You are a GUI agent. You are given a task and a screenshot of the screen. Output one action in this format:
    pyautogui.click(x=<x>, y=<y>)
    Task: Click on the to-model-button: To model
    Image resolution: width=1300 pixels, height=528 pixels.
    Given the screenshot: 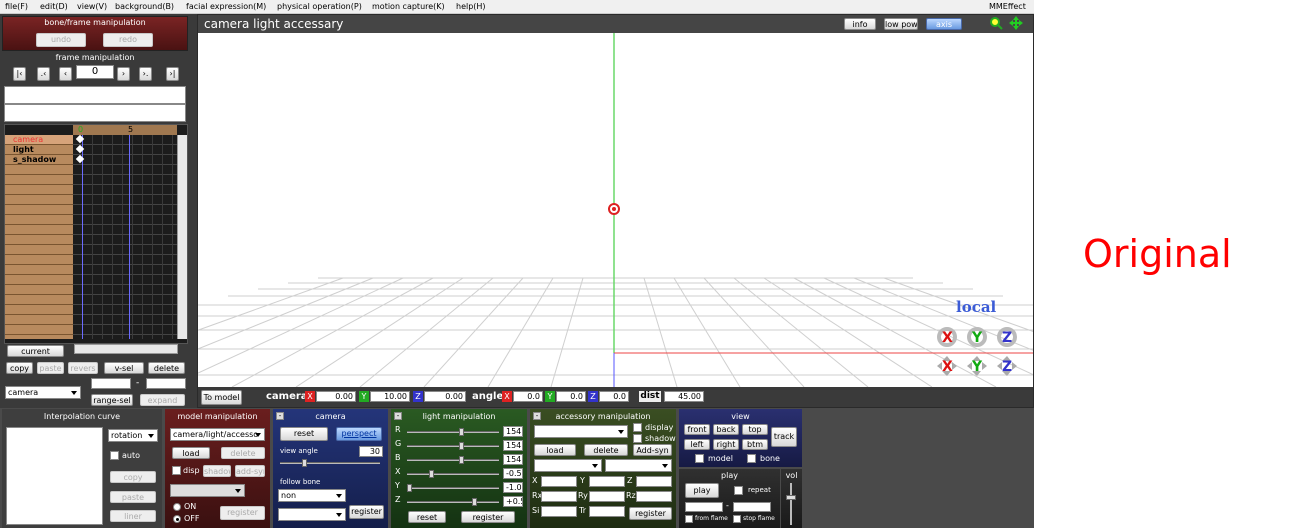 What is the action you would take?
    pyautogui.click(x=221, y=397)
    